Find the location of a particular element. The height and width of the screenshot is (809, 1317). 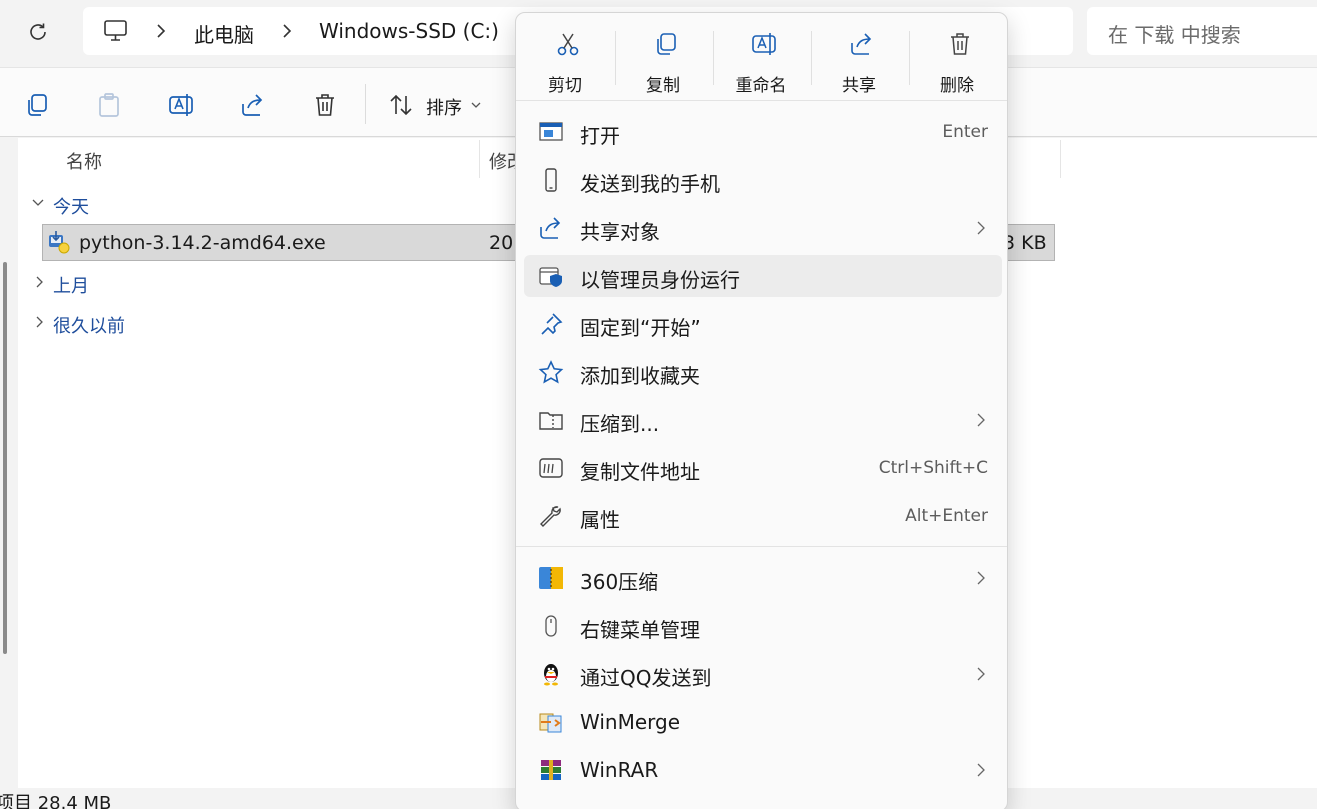

menu-item-open: 打开 Enter is located at coordinates (763, 132).